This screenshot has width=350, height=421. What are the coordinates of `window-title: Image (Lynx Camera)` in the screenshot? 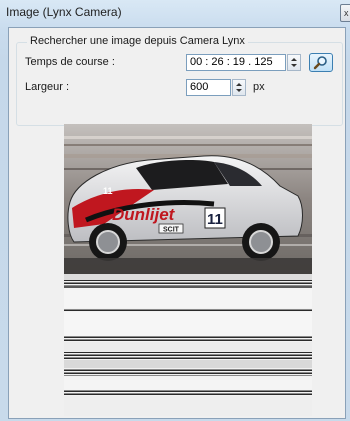 It's located at (64, 12).